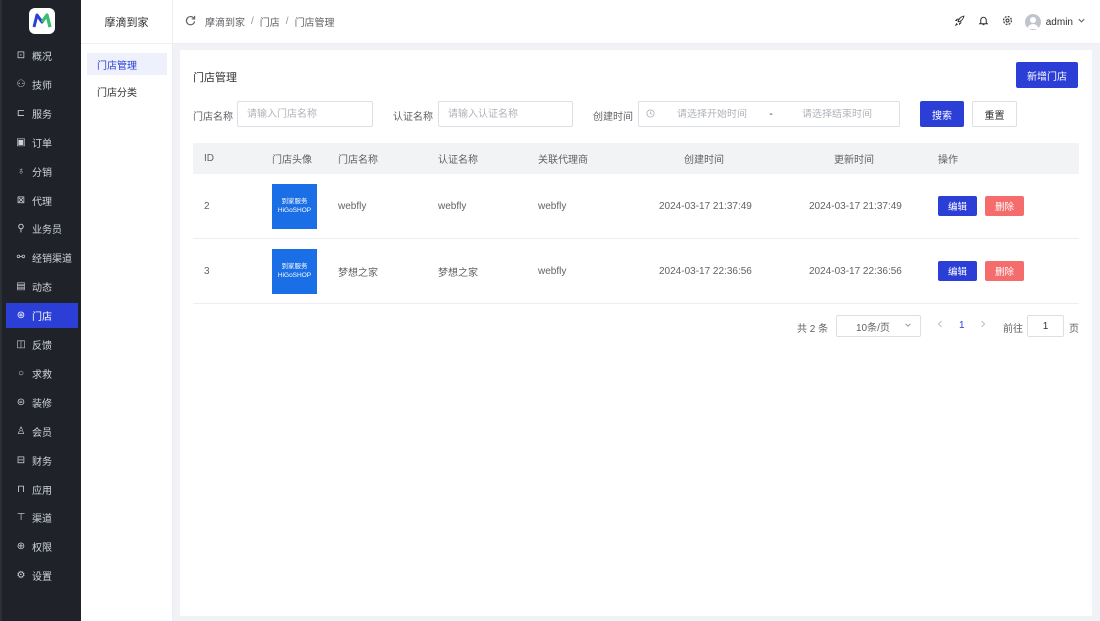 The image size is (1100, 621). Describe the element at coordinates (42, 431) in the screenshot. I see `sidebar-item-member: ♙ 会员` at that location.